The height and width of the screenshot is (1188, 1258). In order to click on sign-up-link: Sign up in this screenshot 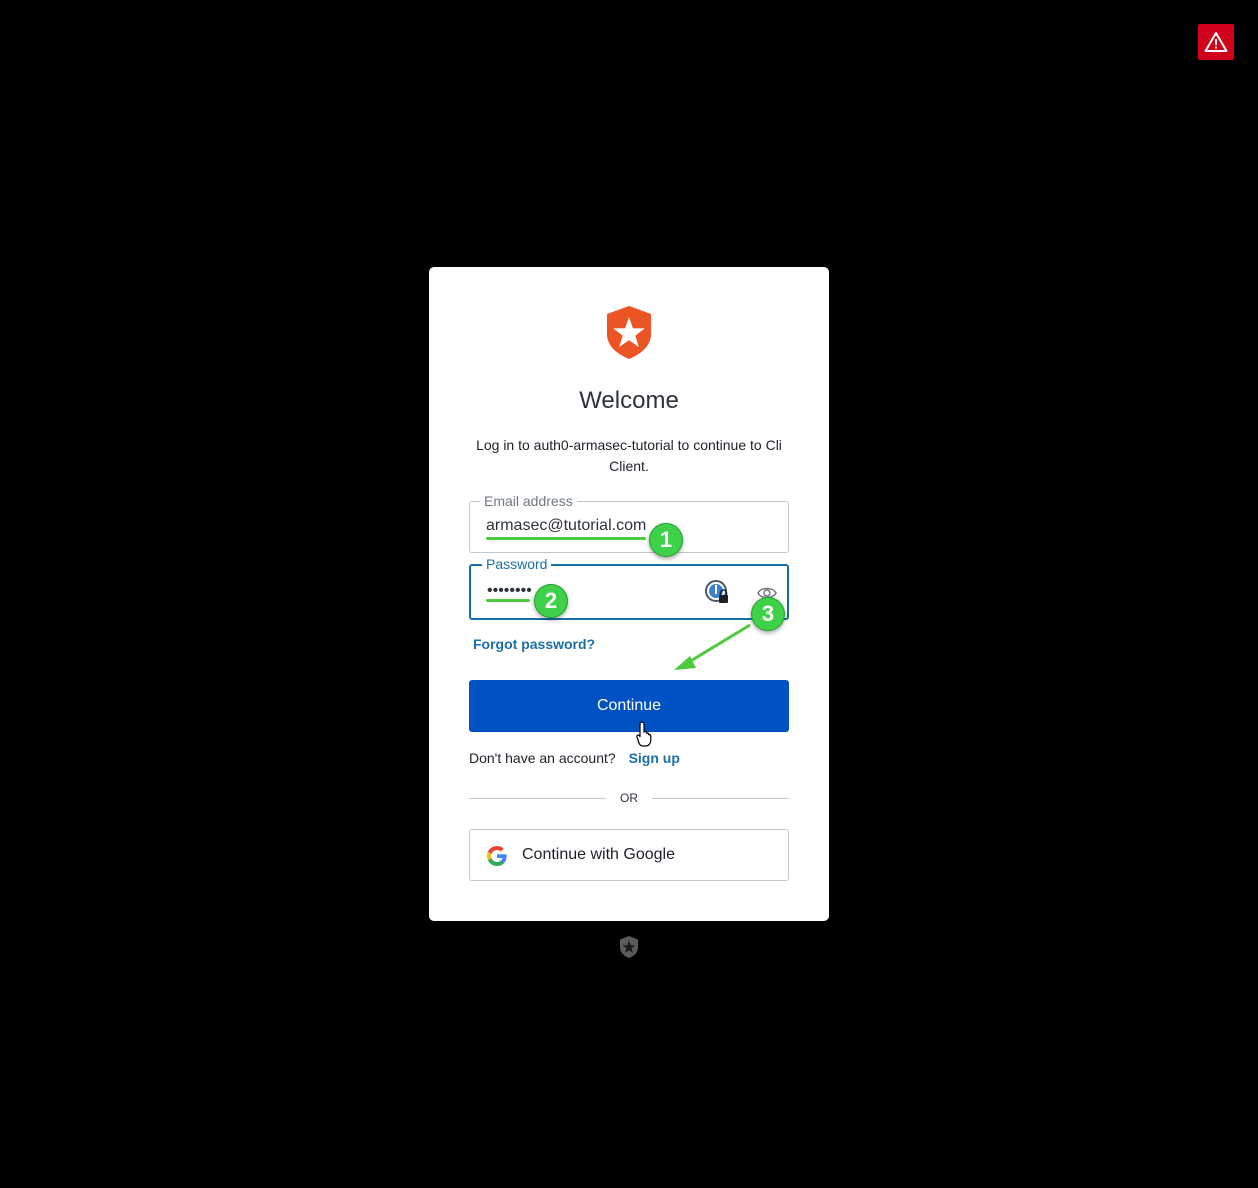, I will do `click(654, 758)`.